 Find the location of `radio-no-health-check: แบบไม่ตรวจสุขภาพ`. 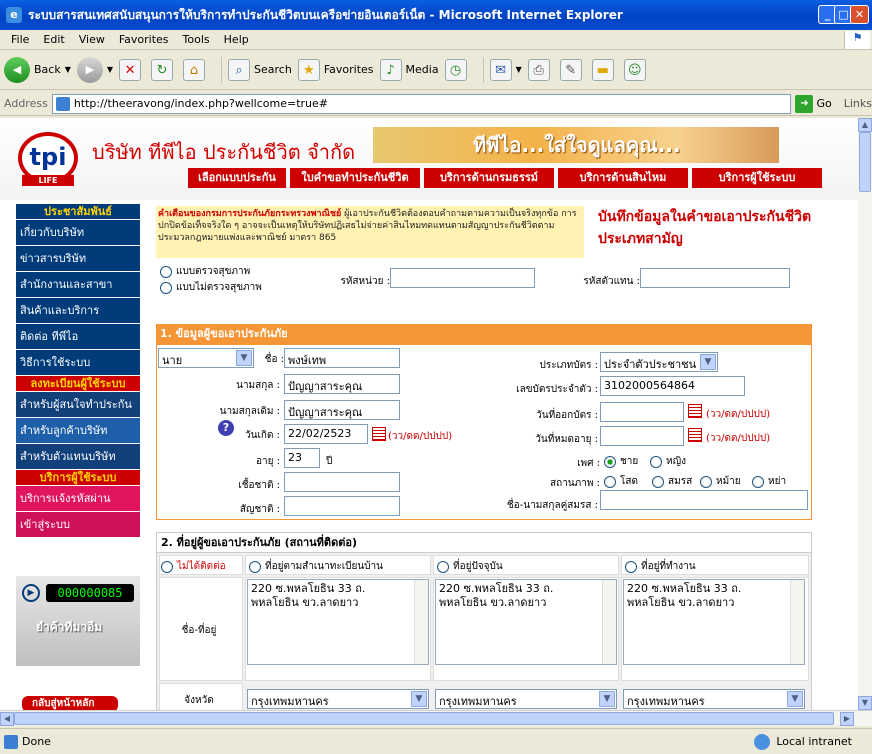

radio-no-health-check: แบบไม่ตรวจสุขภาพ is located at coordinates (211, 287).